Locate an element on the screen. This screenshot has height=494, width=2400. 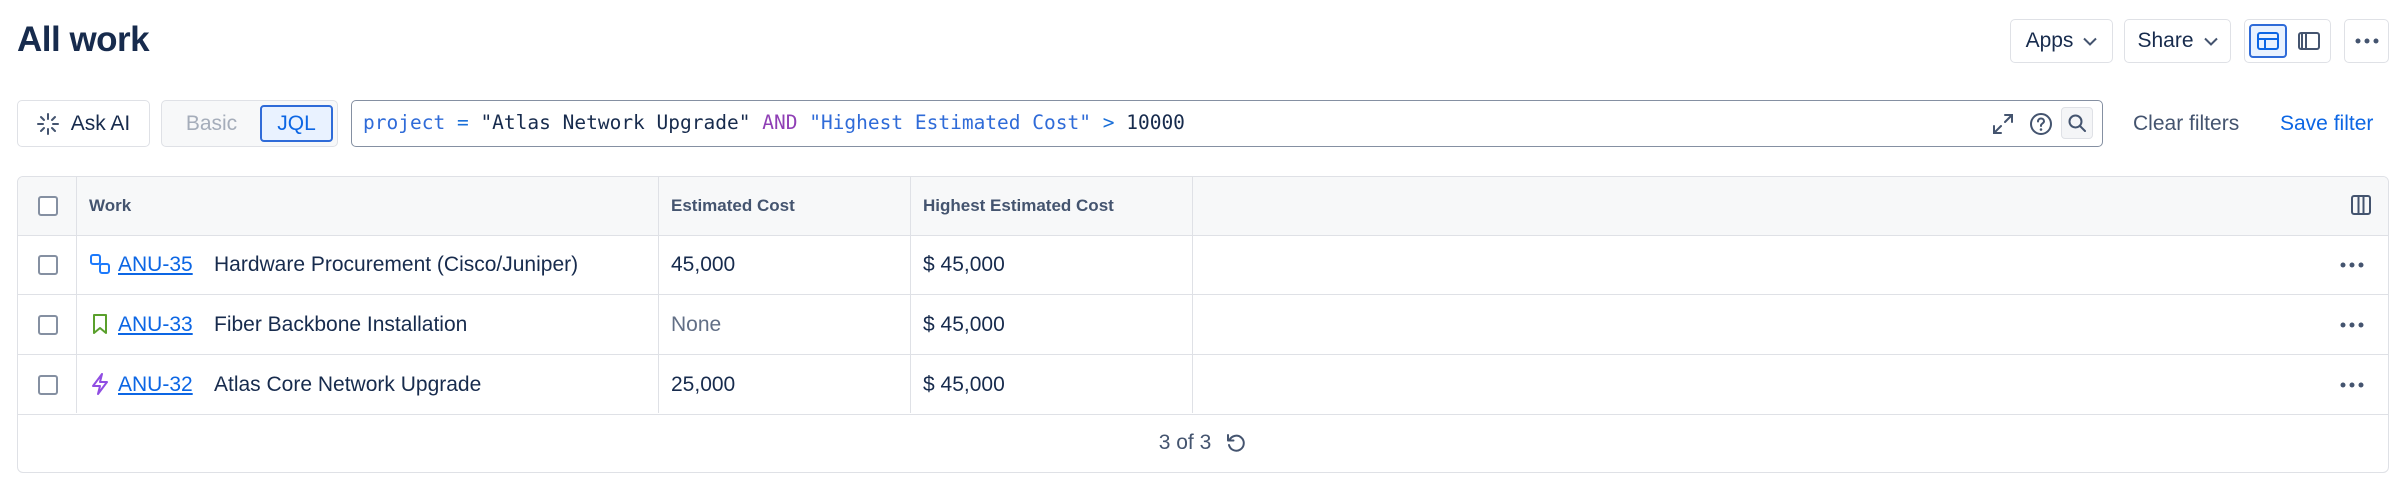
jql-operator: > is located at coordinates (1108, 122).